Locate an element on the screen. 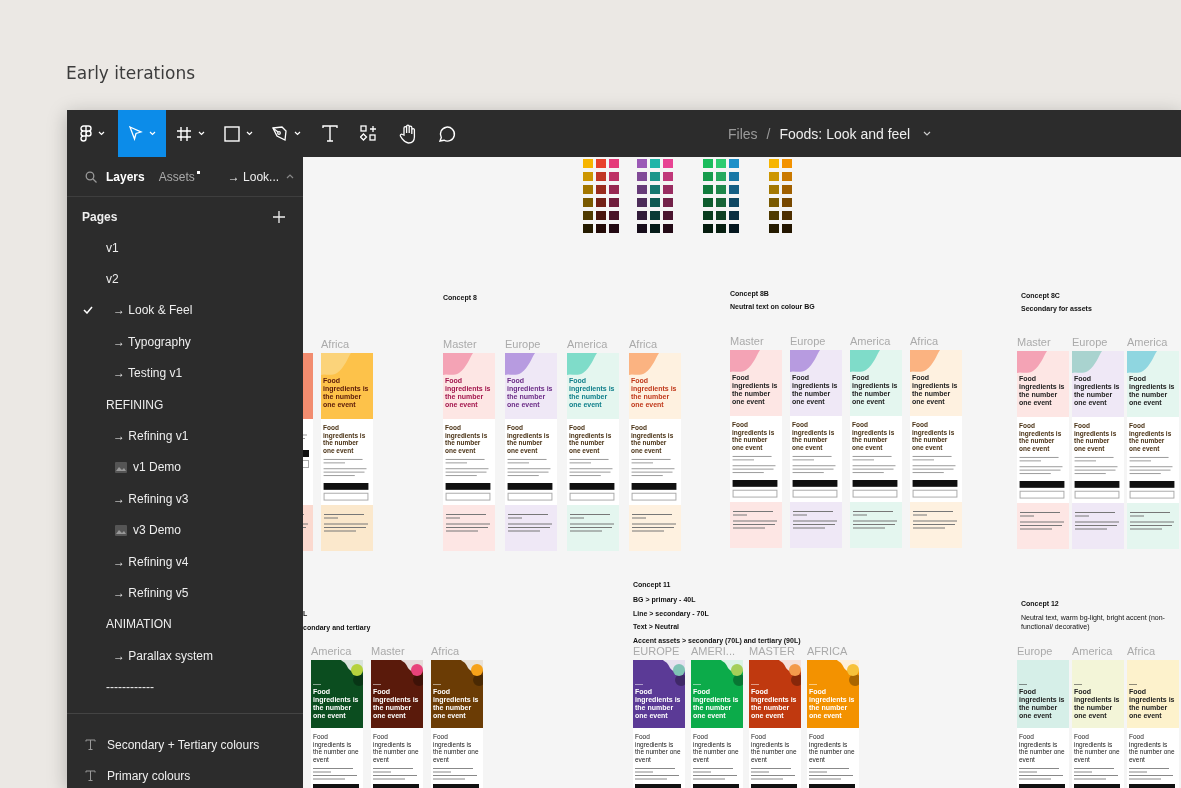 This screenshot has width=1181, height=788. page-item: v3 Demo is located at coordinates (185, 530).